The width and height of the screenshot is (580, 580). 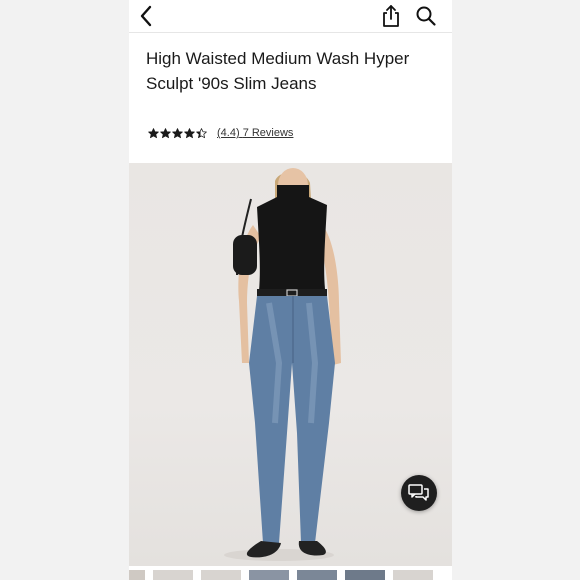 What do you see at coordinates (290, 16) in the screenshot?
I see `top-nav-bar` at bounding box center [290, 16].